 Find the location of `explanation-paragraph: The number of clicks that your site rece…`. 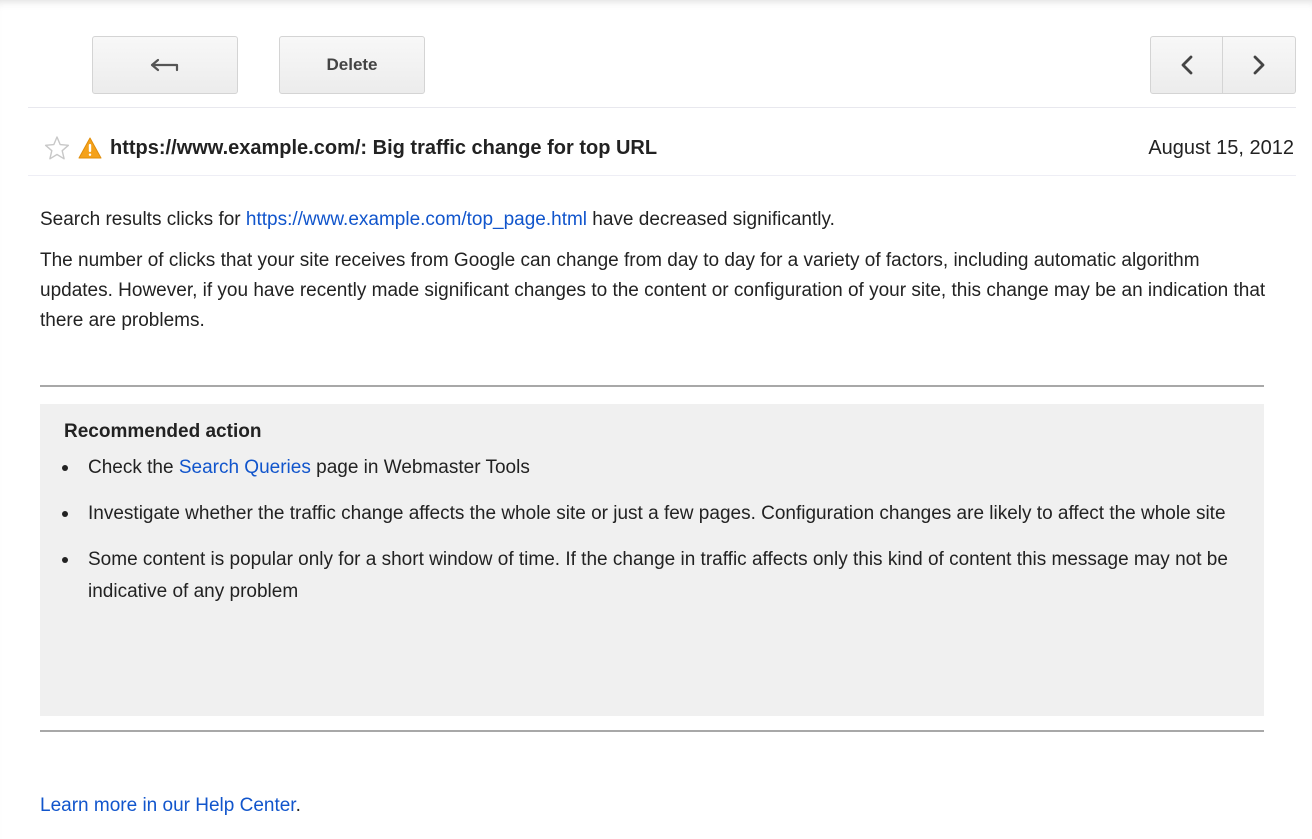

explanation-paragraph: The number of clicks that your site rece… is located at coordinates (653, 290).